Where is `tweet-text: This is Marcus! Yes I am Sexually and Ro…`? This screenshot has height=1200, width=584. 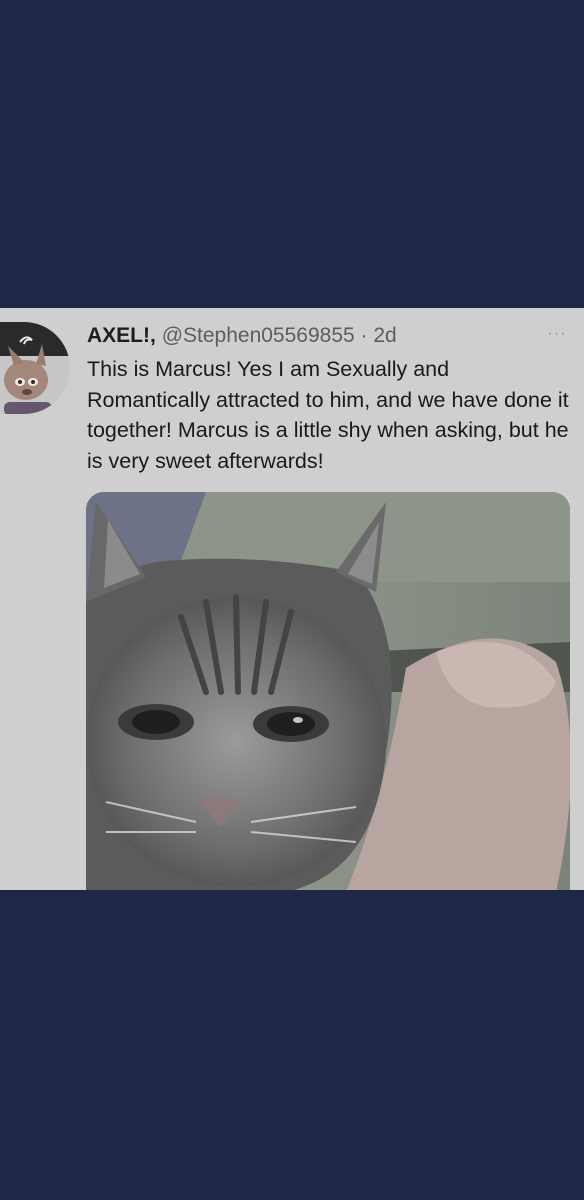 tweet-text: This is Marcus! Yes I am Sexually and Ro… is located at coordinates (328, 415).